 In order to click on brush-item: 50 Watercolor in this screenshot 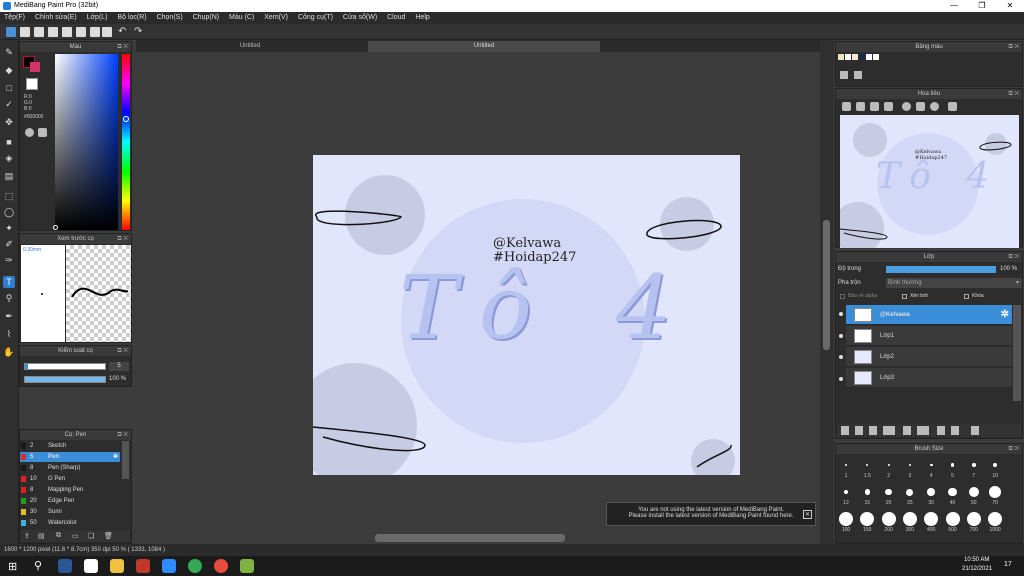, I will do `click(70, 523)`.